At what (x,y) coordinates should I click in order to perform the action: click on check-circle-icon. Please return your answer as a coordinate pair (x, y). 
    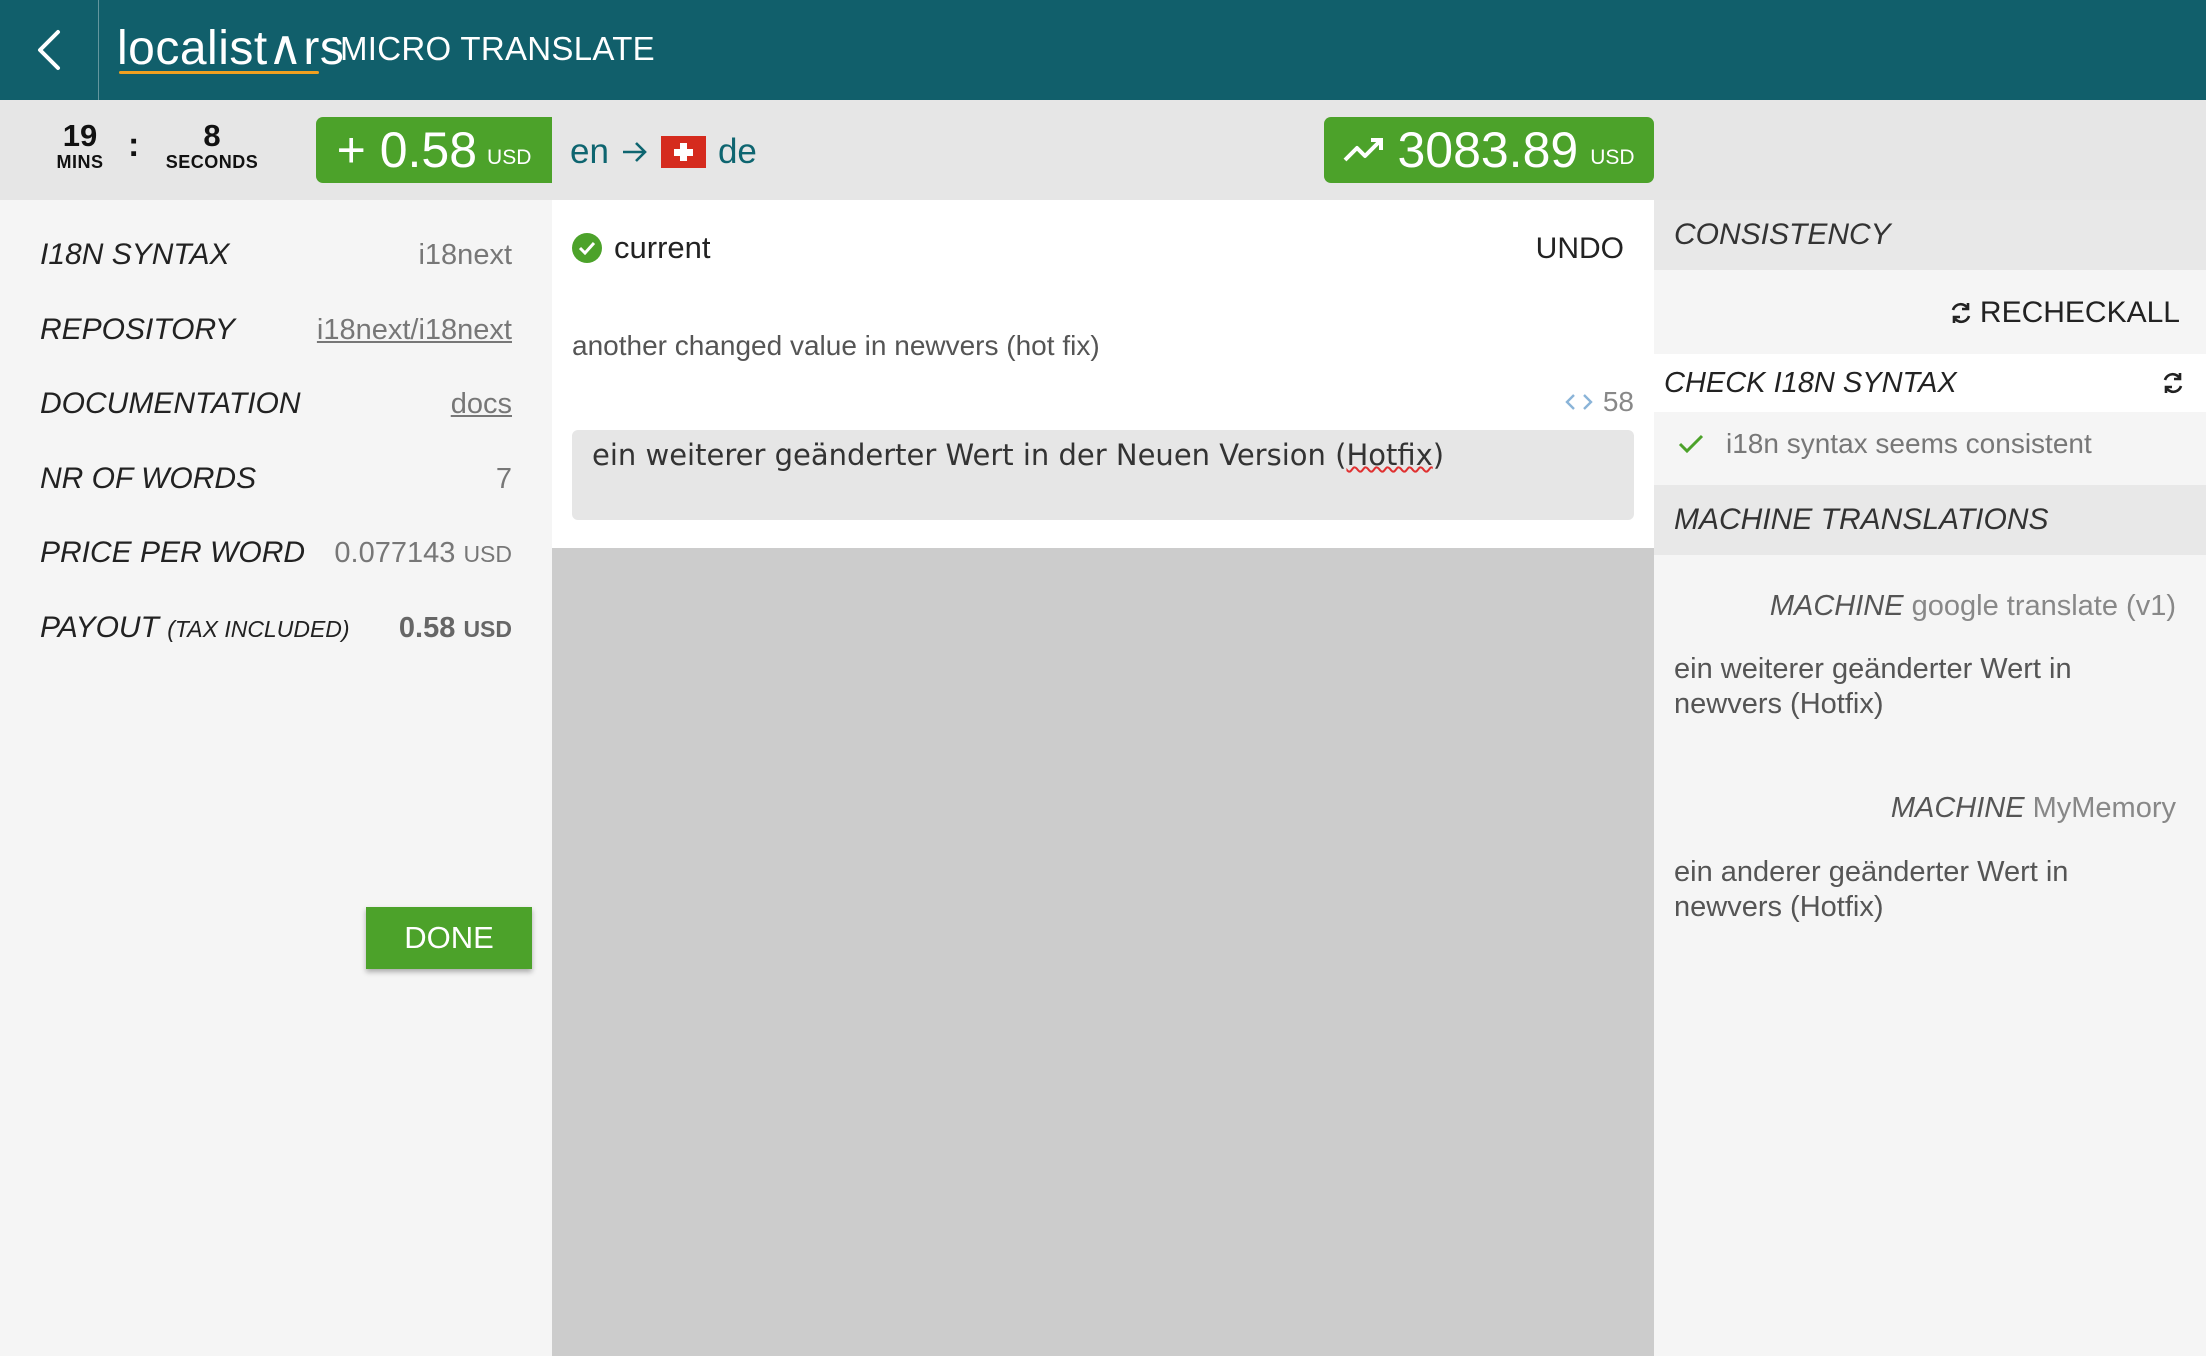
    Looking at the image, I should click on (587, 248).